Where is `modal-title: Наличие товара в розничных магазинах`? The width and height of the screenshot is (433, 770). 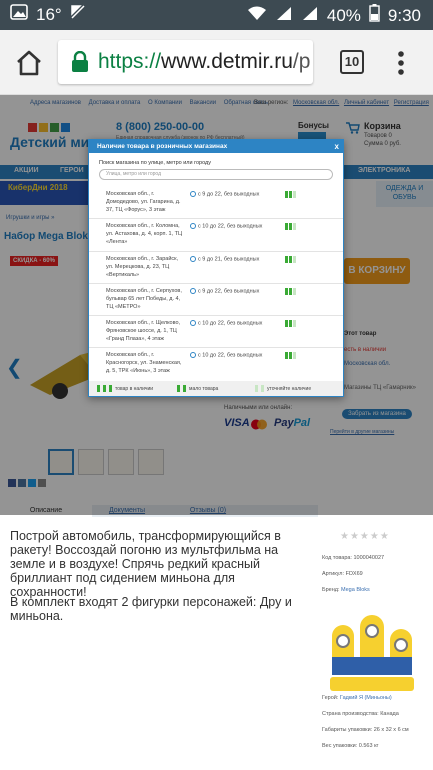
modal-title: Наличие товара в розничных магазинах is located at coordinates (162, 146).